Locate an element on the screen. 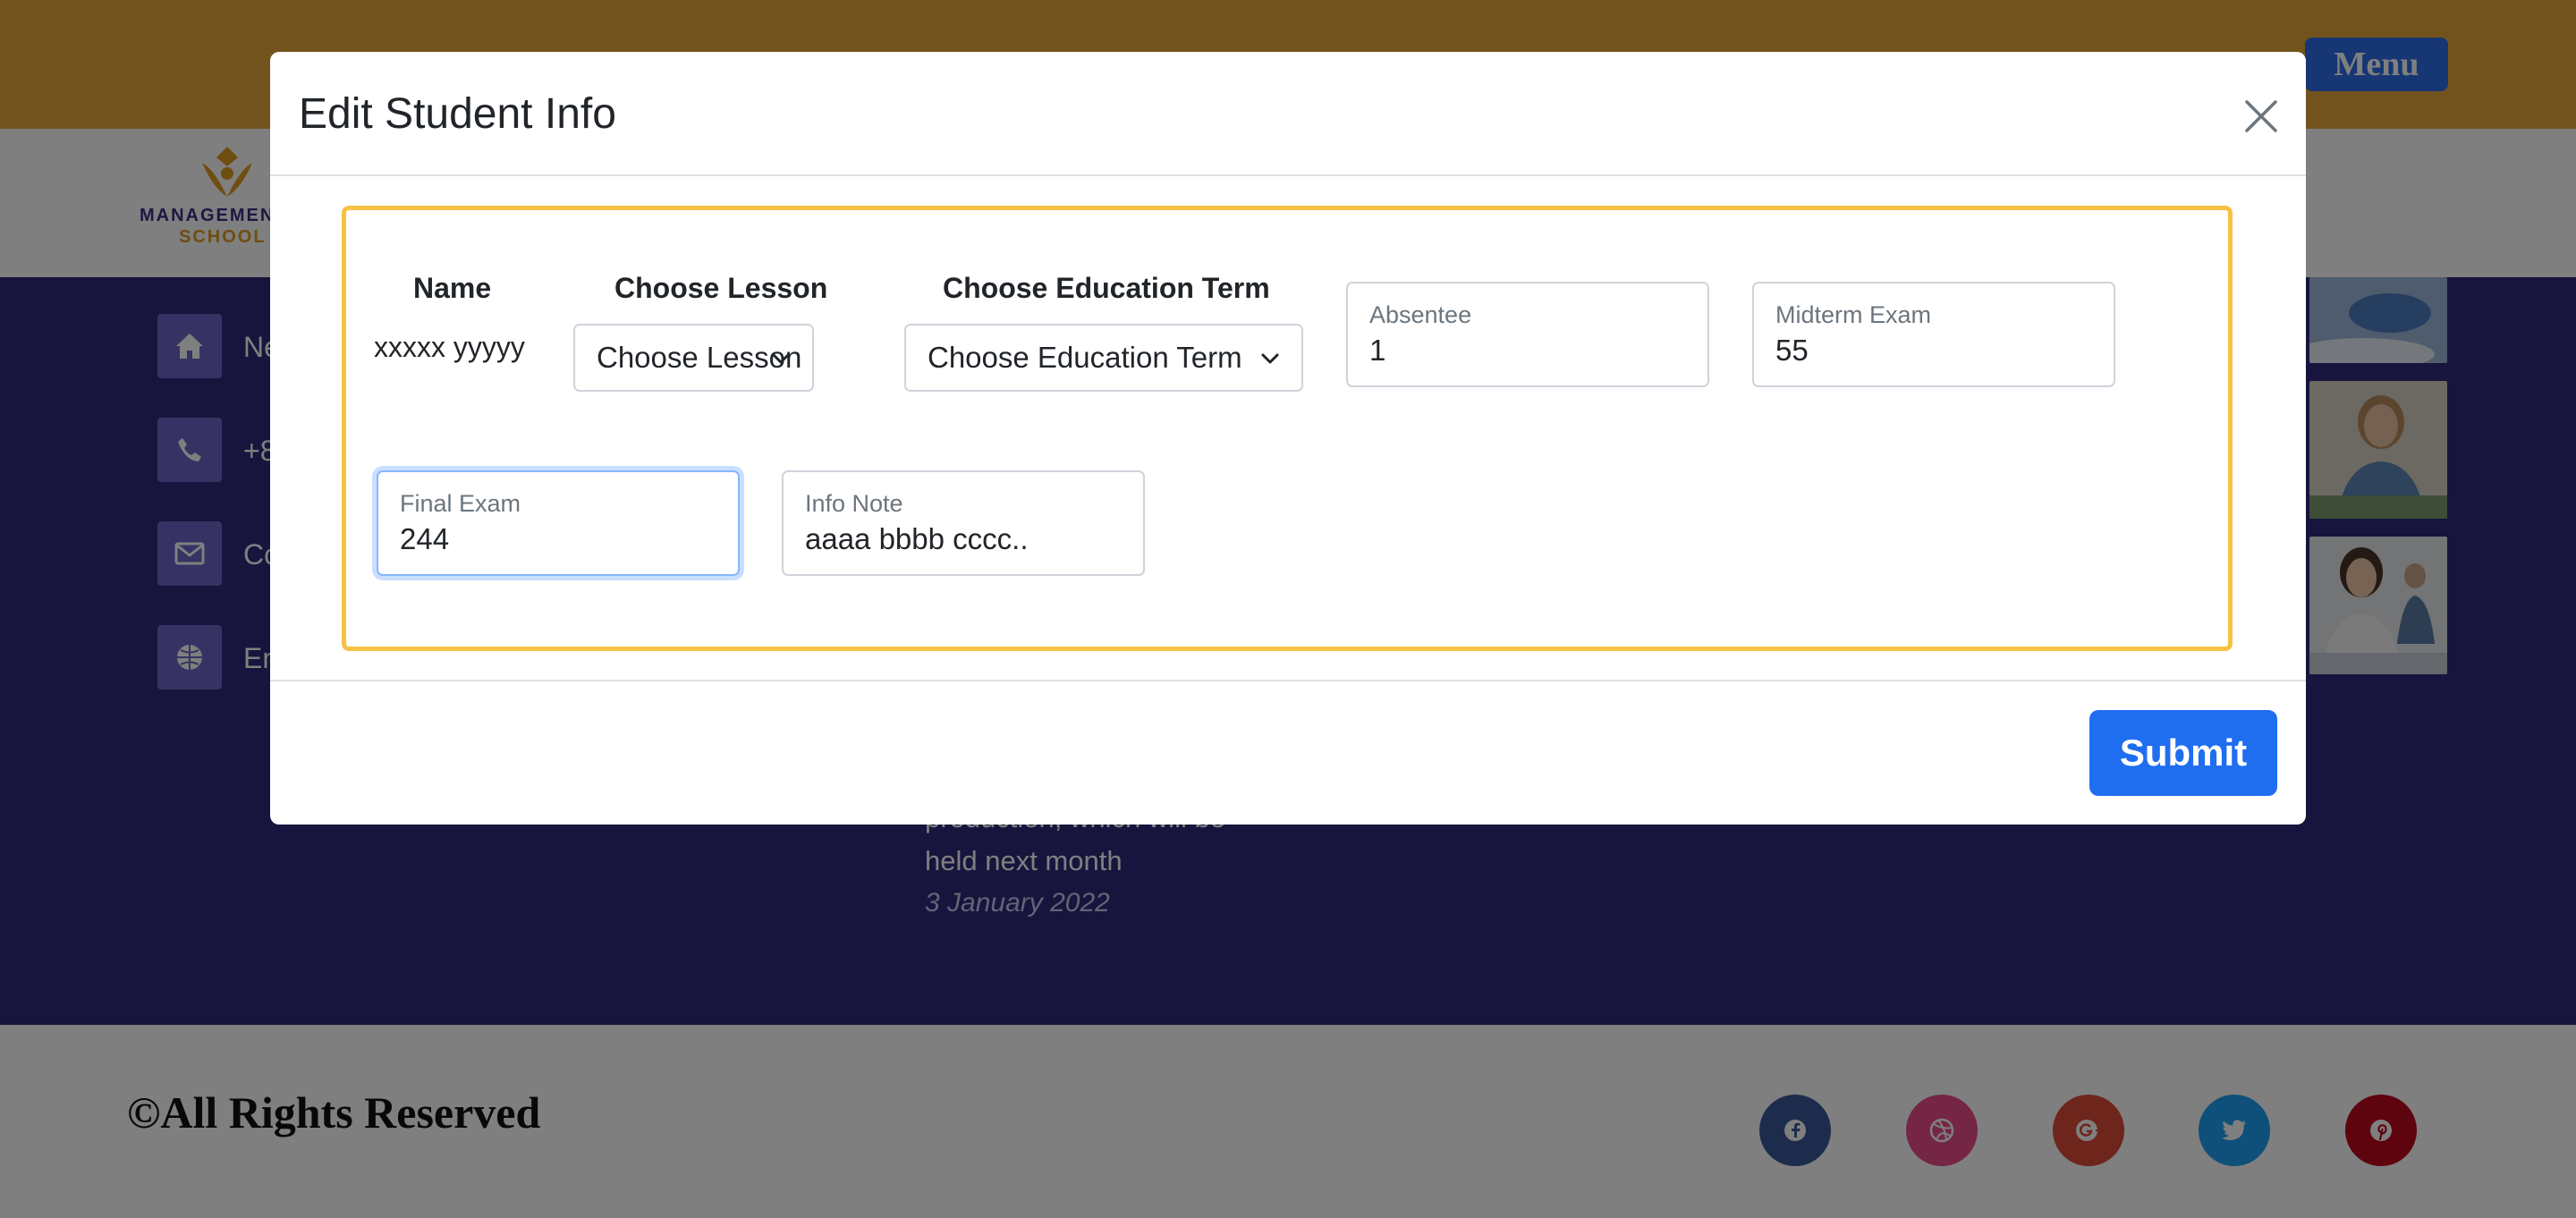 This screenshot has width=2576, height=1218. modal-footer-divider is located at coordinates (1288, 680).